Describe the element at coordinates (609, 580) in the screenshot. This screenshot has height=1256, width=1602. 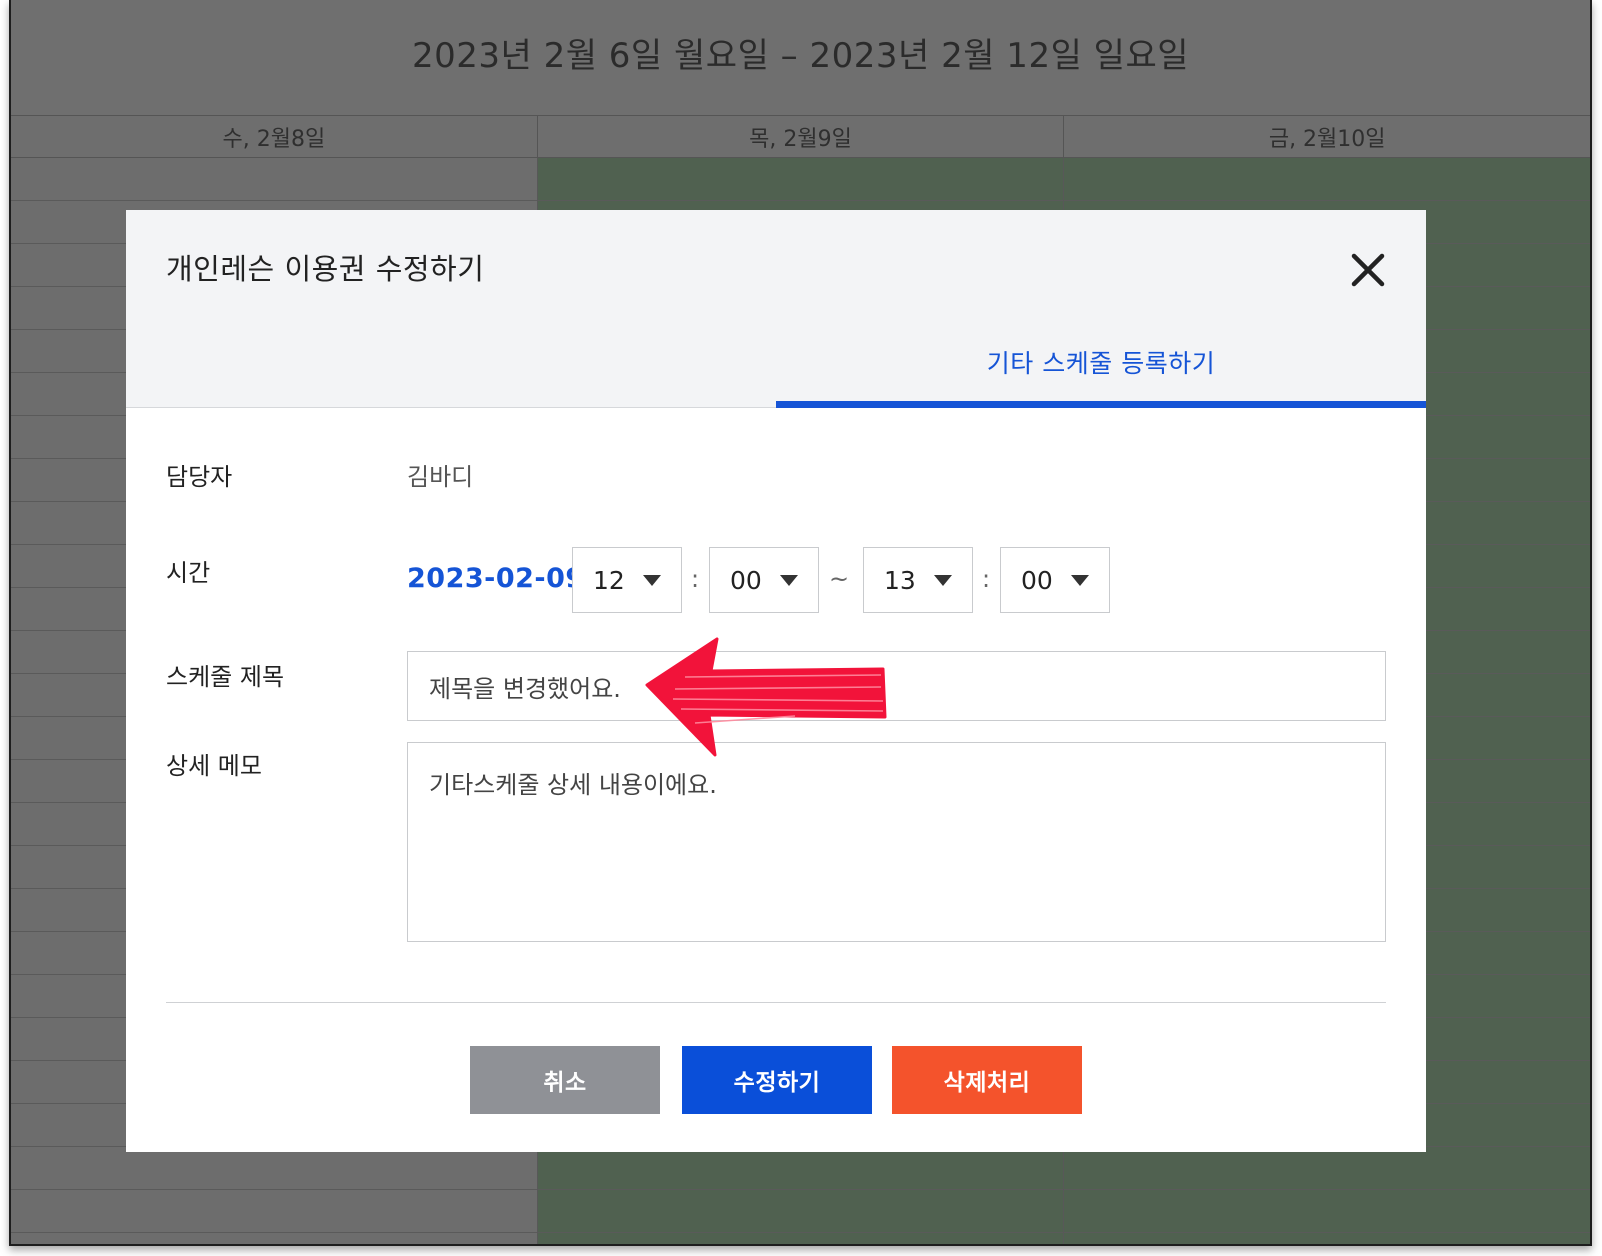
I see `start-hour-value: 12` at that location.